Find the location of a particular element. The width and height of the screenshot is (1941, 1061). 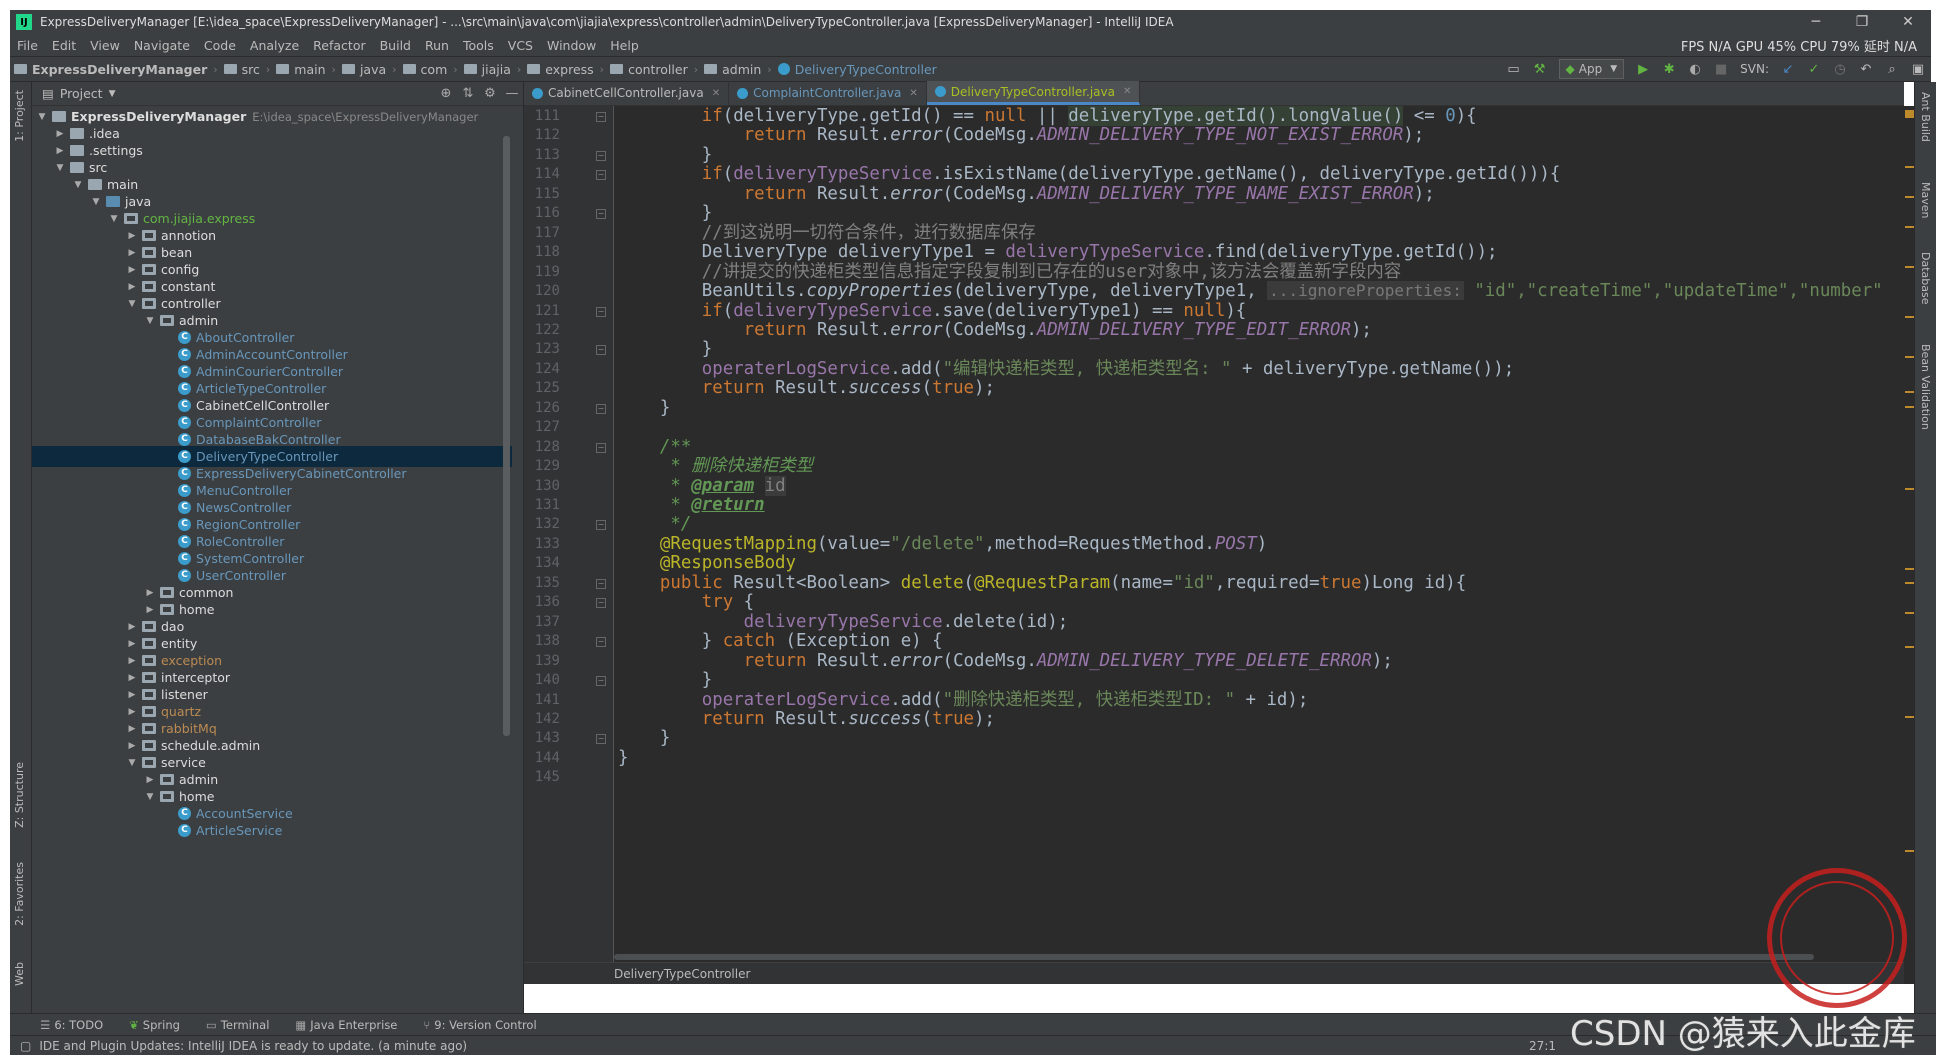

project-structure-icon: ▭ is located at coordinates (1514, 69).